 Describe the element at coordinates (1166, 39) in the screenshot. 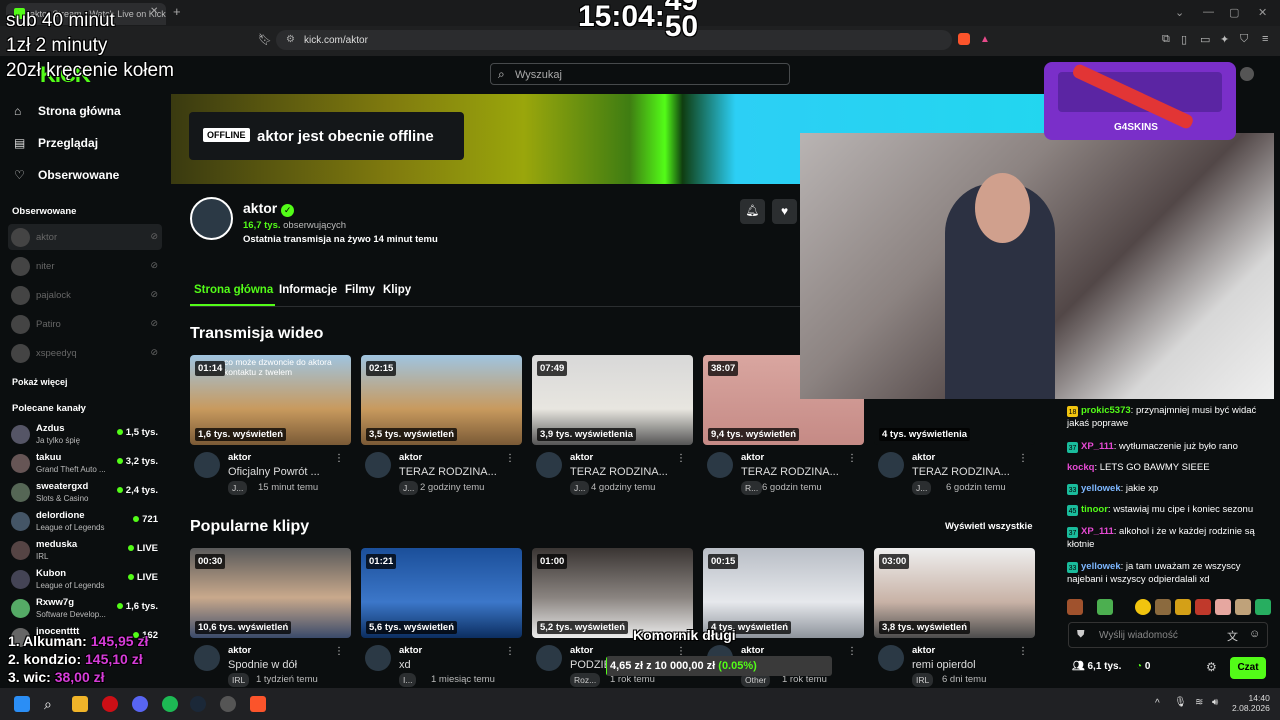

I see `extensions-icon: ⧉` at that location.